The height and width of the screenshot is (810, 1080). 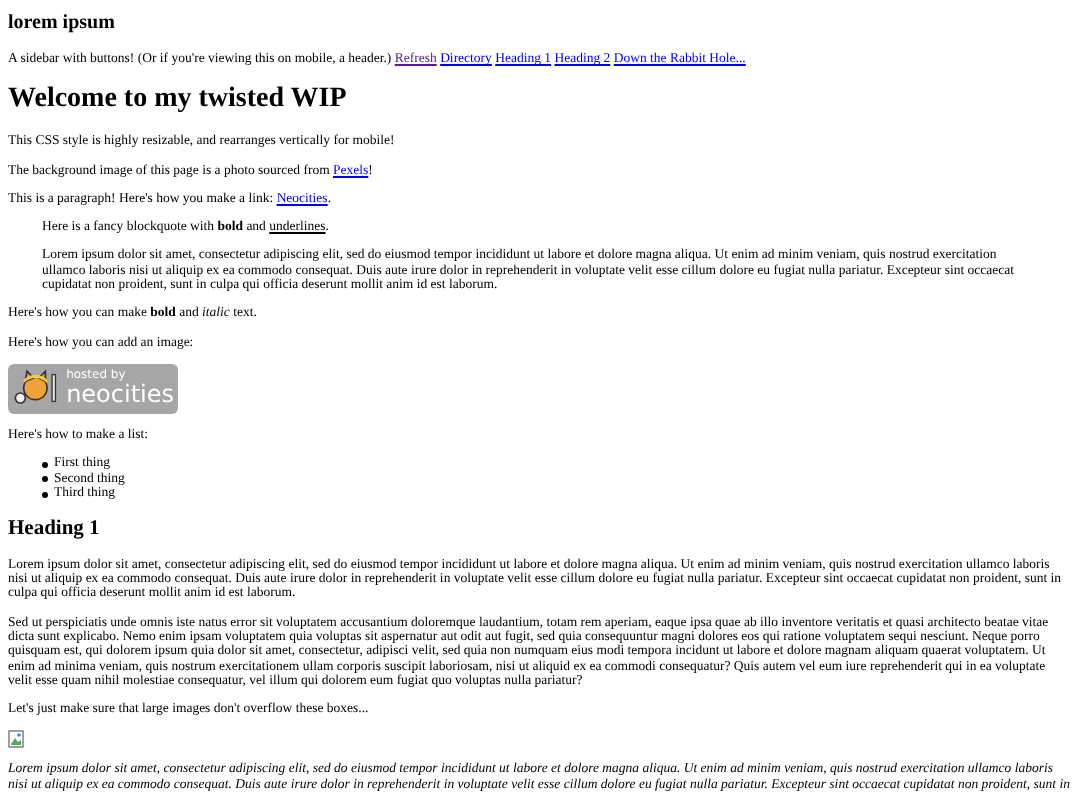 I want to click on badge-wordmark: neocities, so click(x=120, y=394).